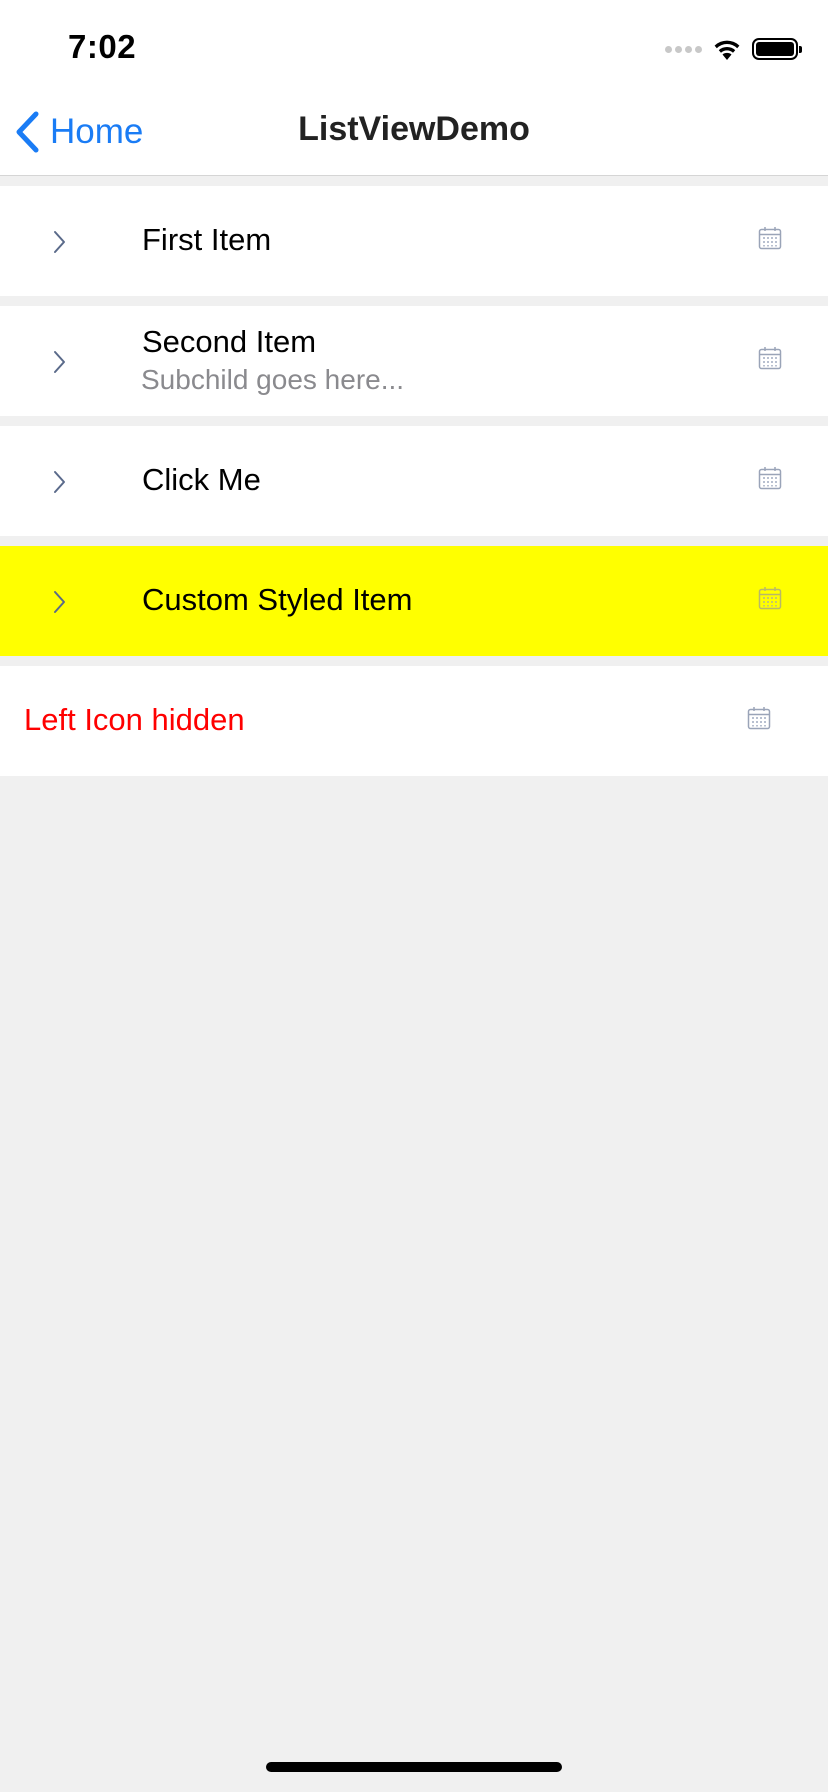  Describe the element at coordinates (414, 129) in the screenshot. I see `page-title: ListViewDemo` at that location.